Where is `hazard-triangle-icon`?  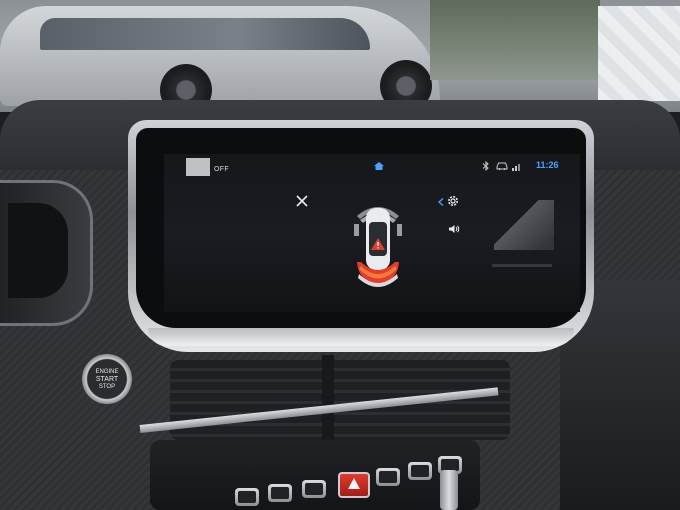 hazard-triangle-icon is located at coordinates (354, 483).